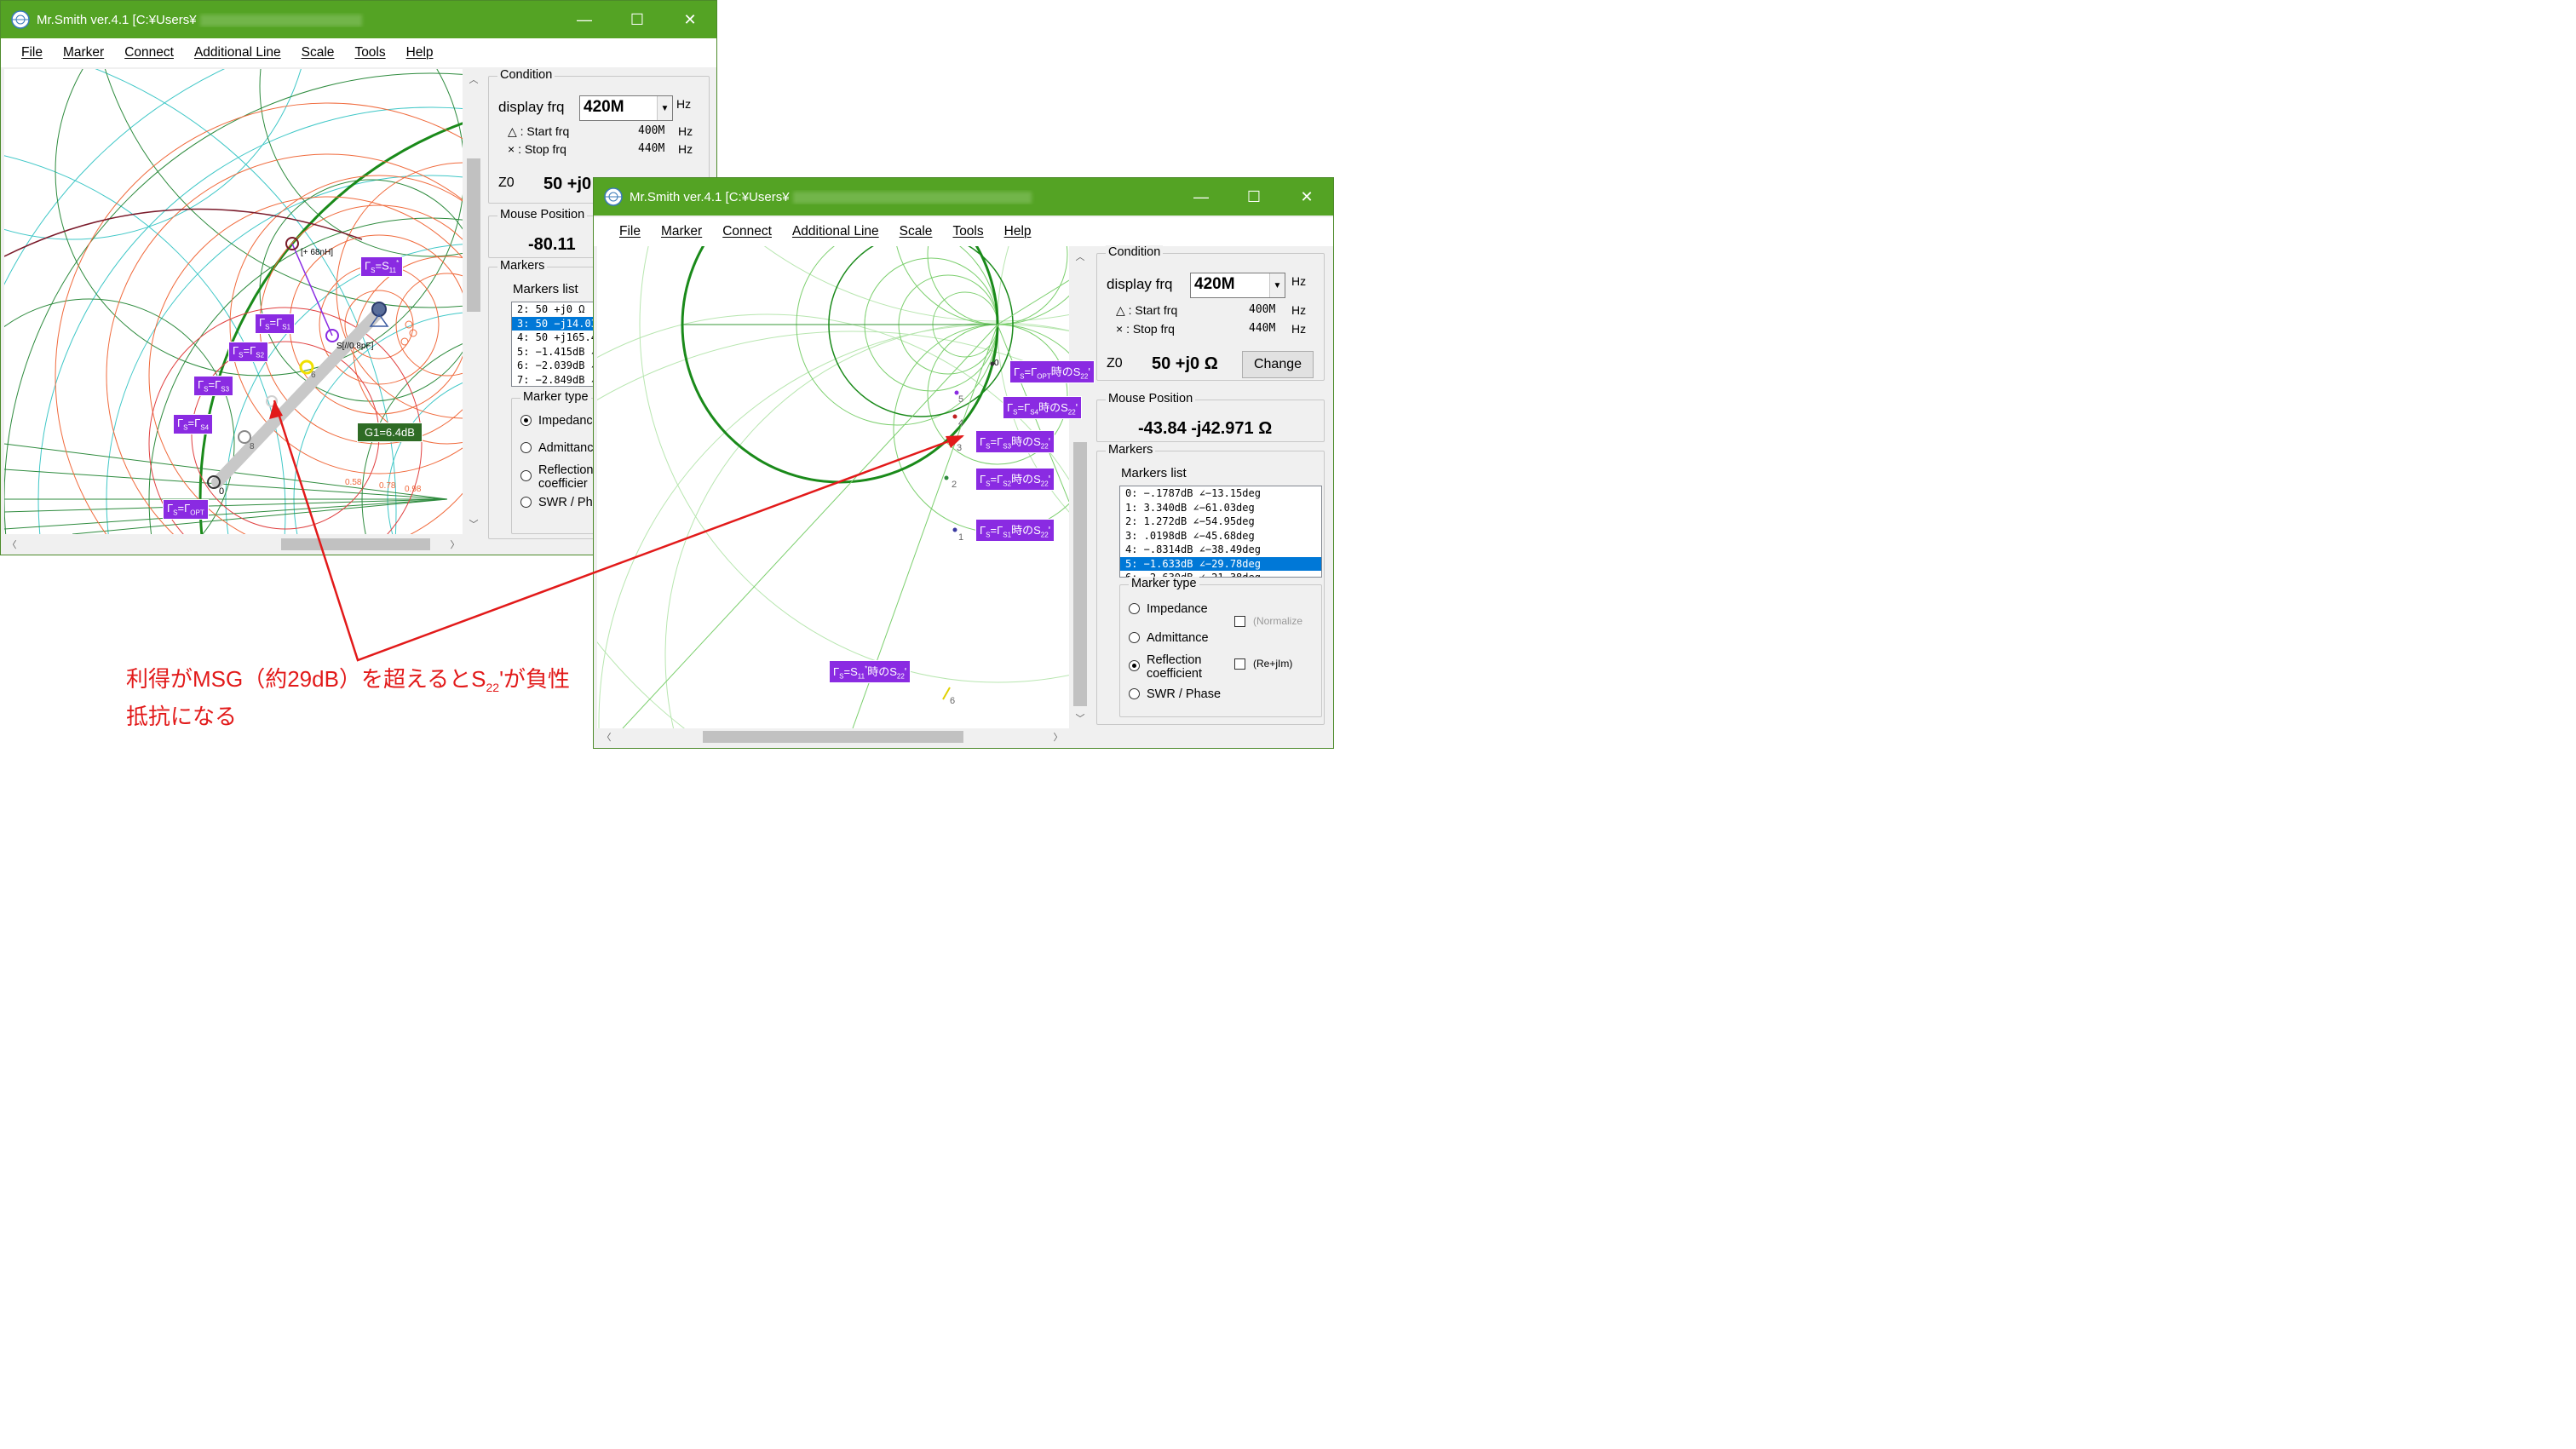 The height and width of the screenshot is (1449, 2576). I want to click on annotation-line-1: 利得がMSG（約29dB）を超えるとS22'が負性, so click(348, 681).